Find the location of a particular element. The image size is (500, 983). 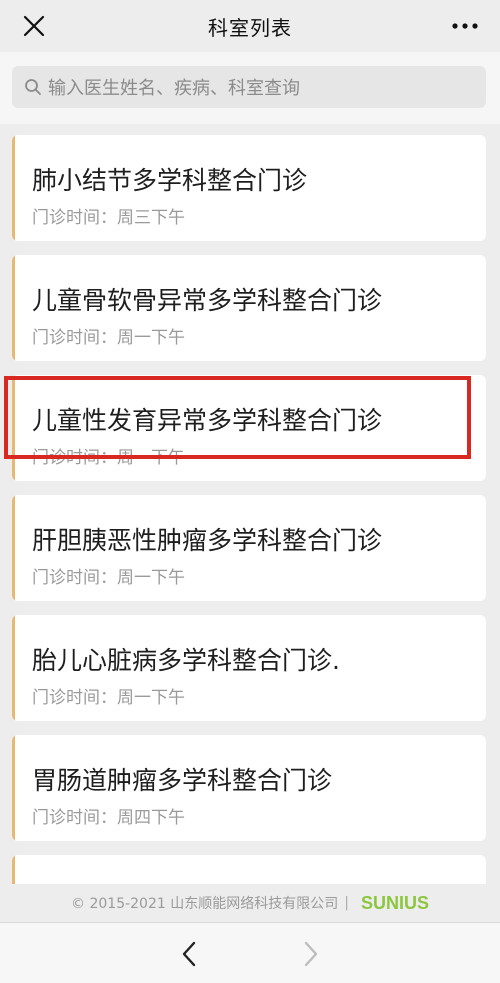

clinic-time: 门诊时间：周四下午 is located at coordinates (108, 818).